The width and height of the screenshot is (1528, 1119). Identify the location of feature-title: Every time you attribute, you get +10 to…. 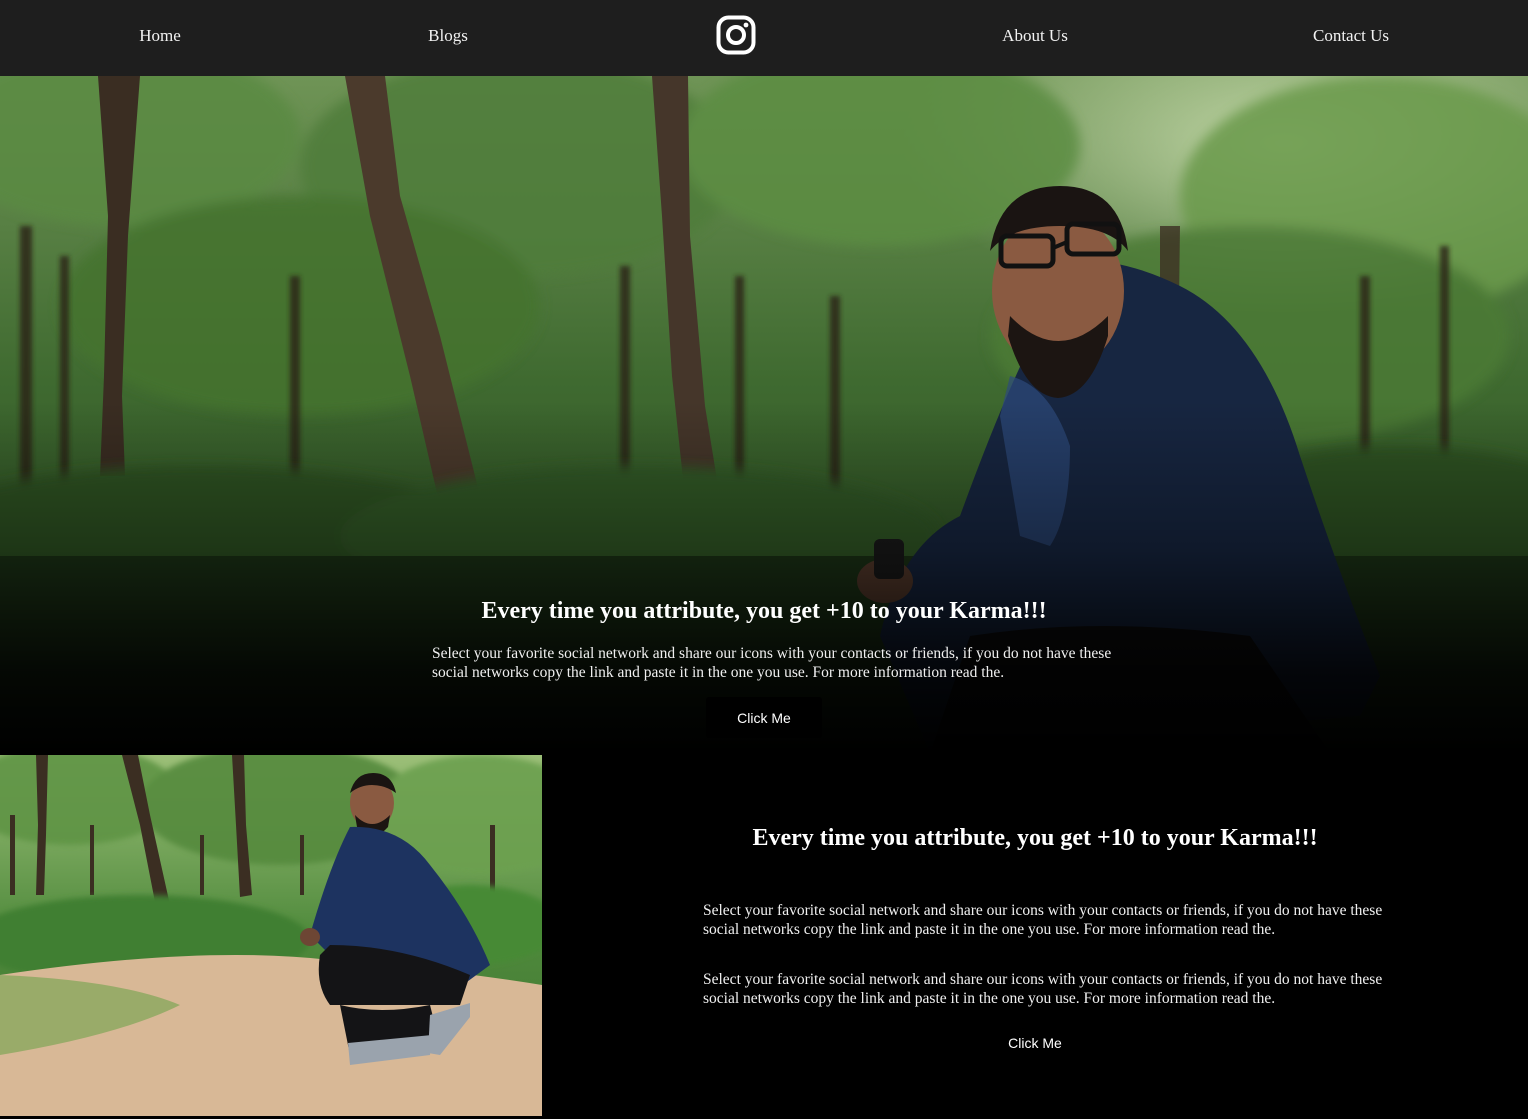
(1035, 838).